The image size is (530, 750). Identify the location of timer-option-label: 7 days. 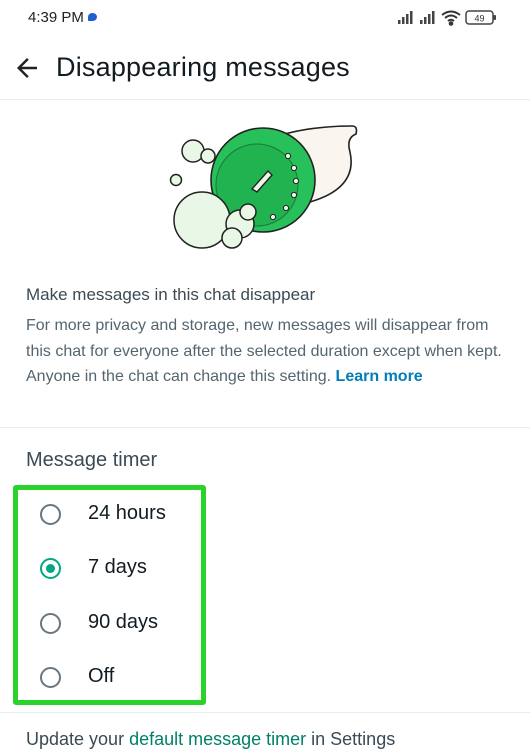
(117, 567).